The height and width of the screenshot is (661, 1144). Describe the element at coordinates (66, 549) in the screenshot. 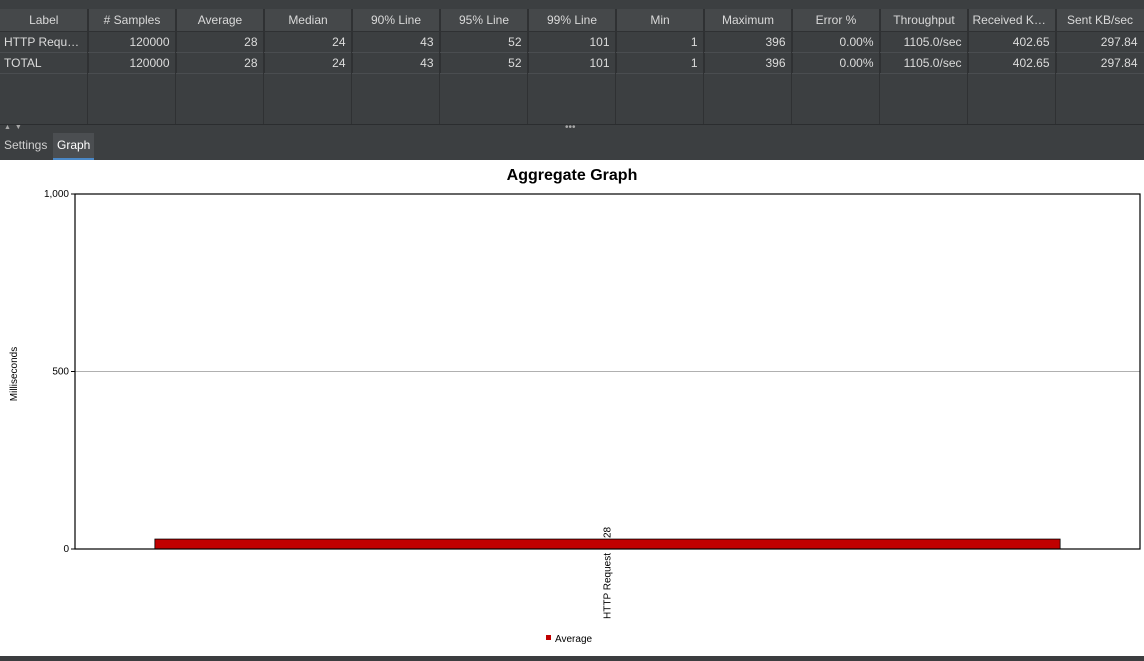

I see `y-tick-label: 0` at that location.